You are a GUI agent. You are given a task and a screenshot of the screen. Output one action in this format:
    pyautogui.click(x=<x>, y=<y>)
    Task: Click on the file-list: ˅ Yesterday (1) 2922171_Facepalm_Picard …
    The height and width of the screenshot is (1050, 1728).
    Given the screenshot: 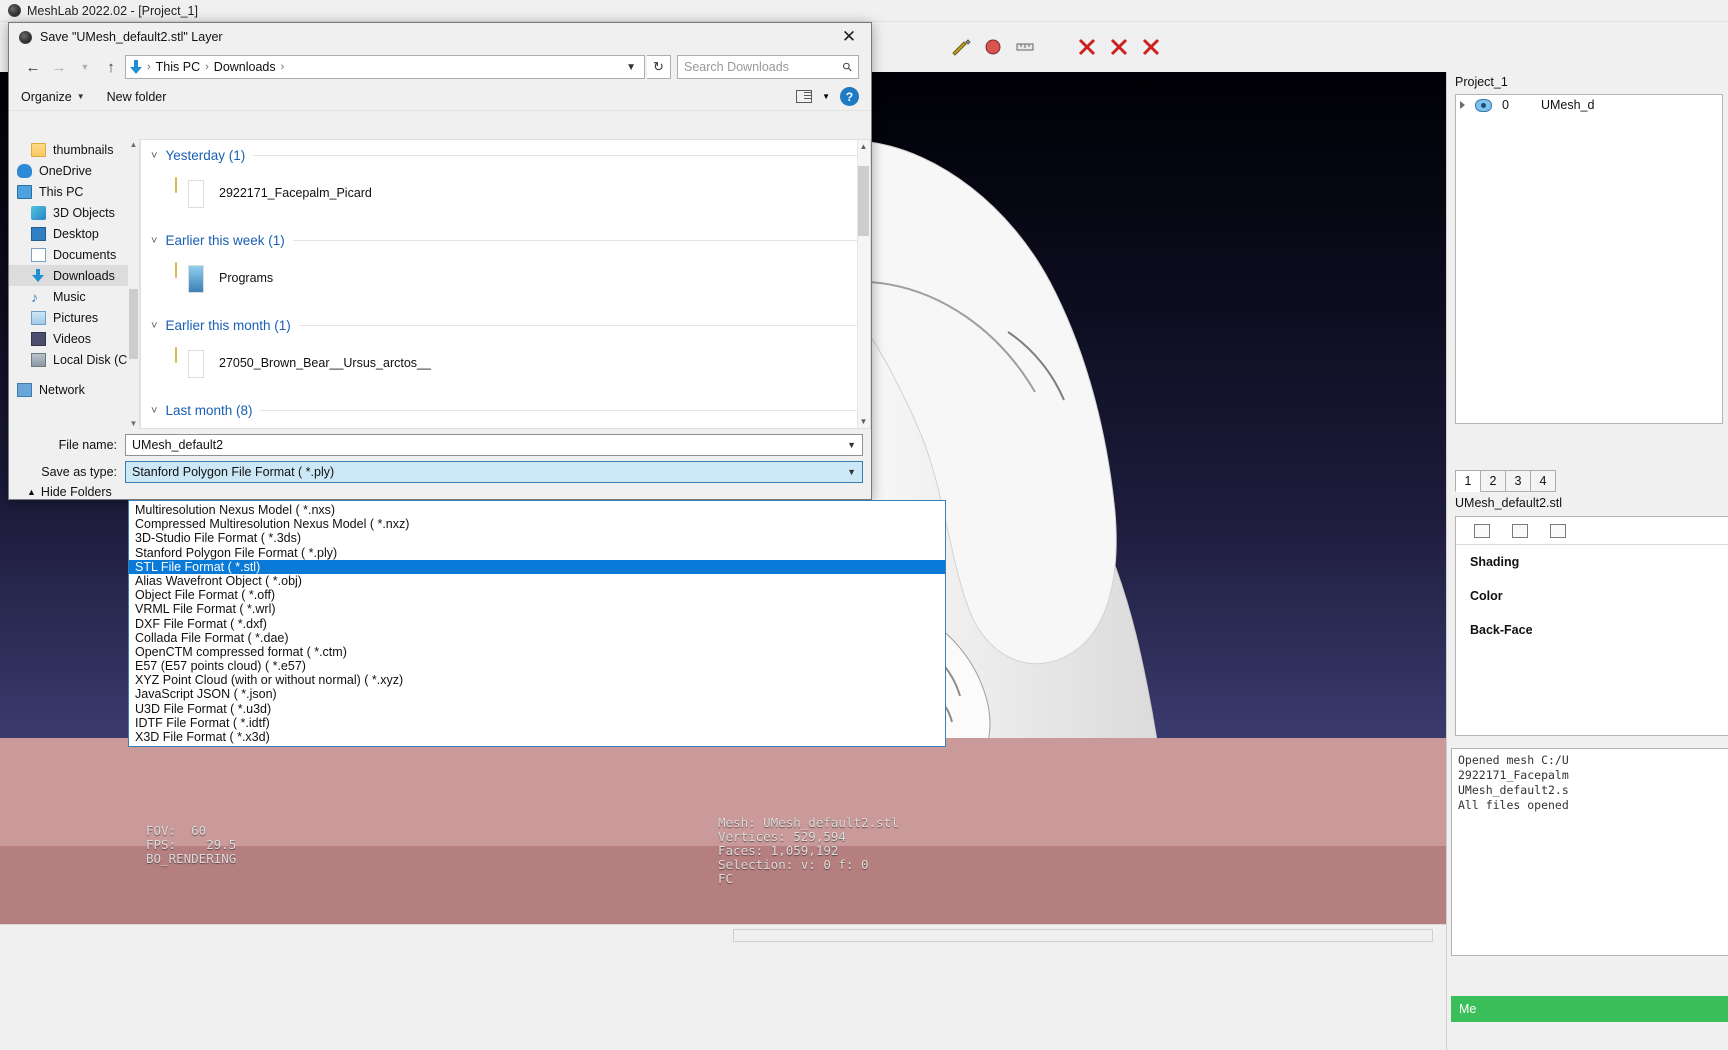 What is the action you would take?
    pyautogui.click(x=505, y=284)
    